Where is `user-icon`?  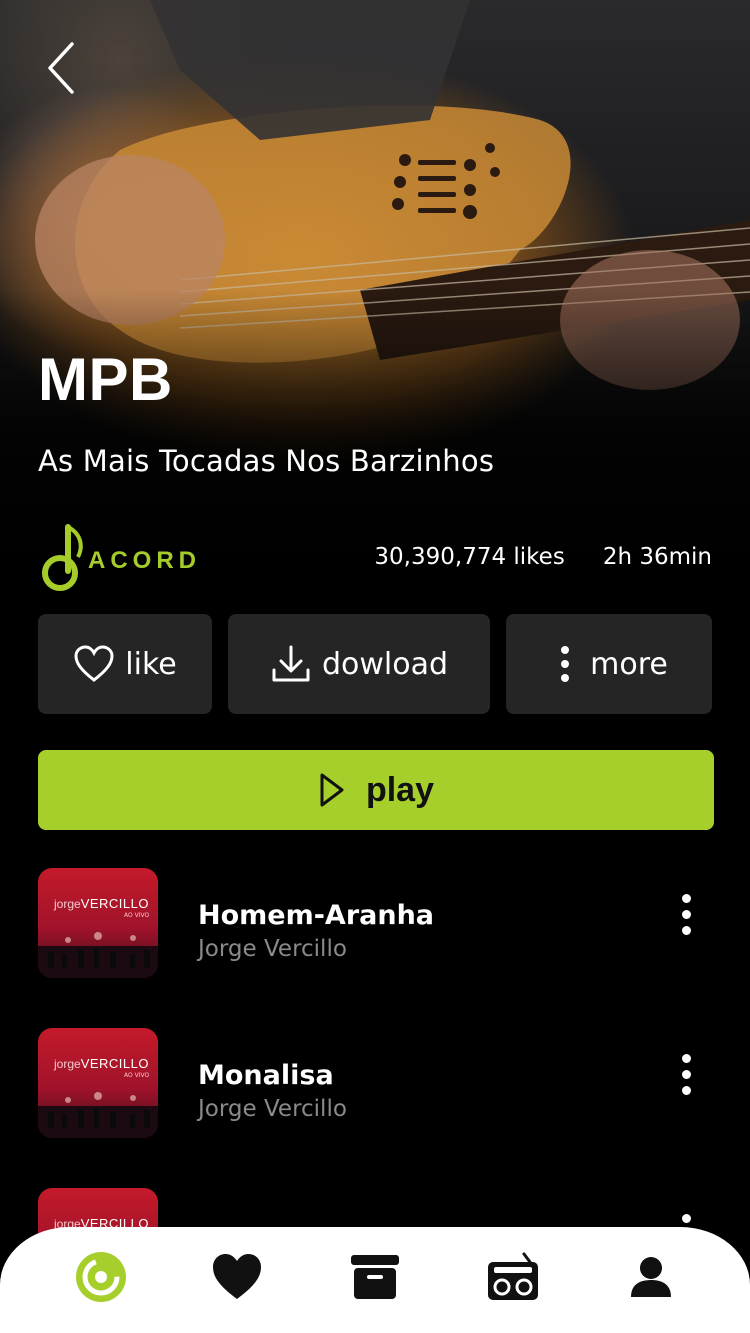 user-icon is located at coordinates (651, 1277).